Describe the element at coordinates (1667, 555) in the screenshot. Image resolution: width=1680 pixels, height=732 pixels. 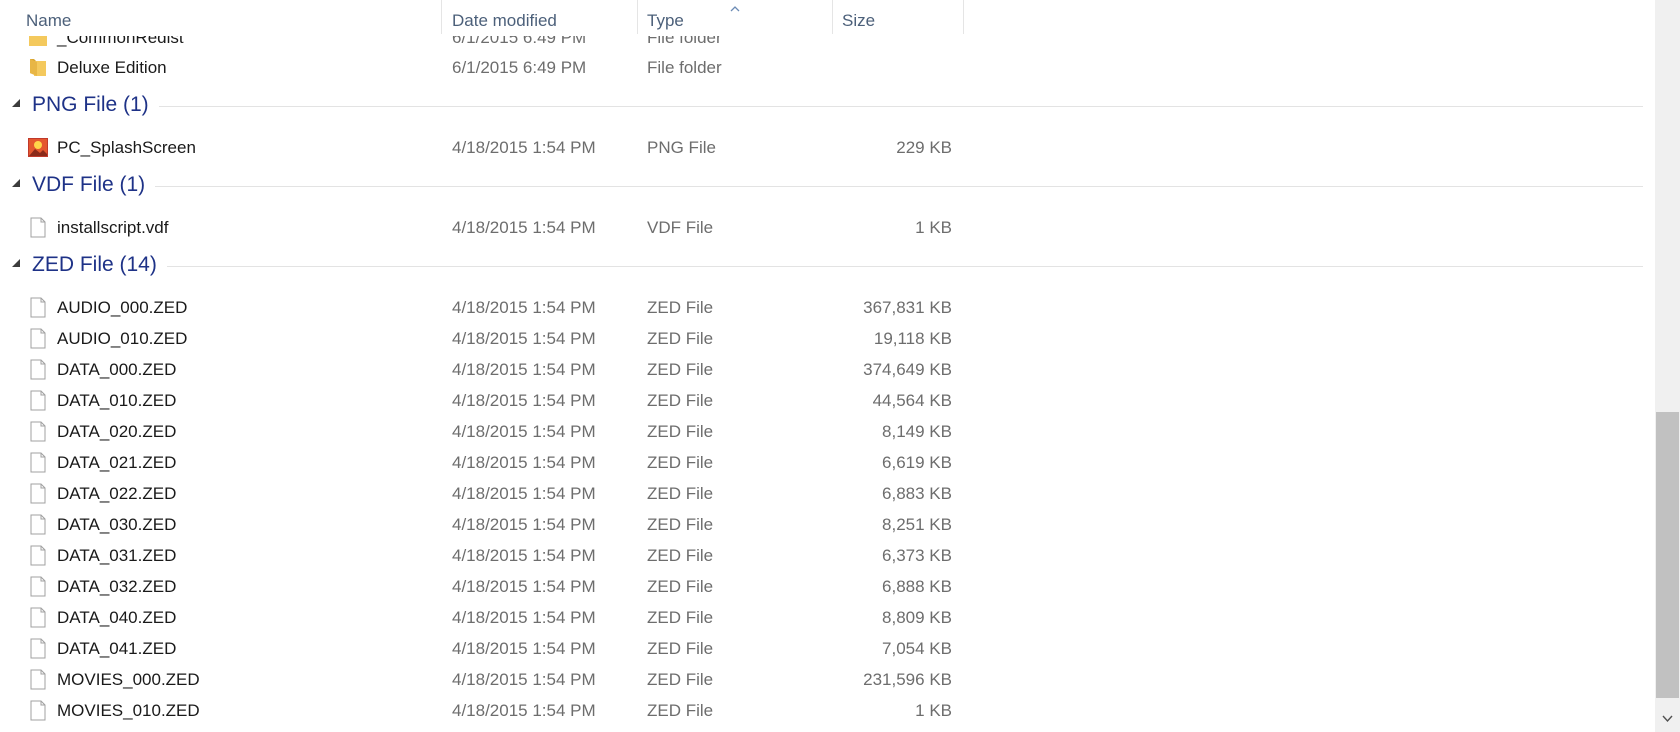
I see `scrollbar-thumb` at that location.